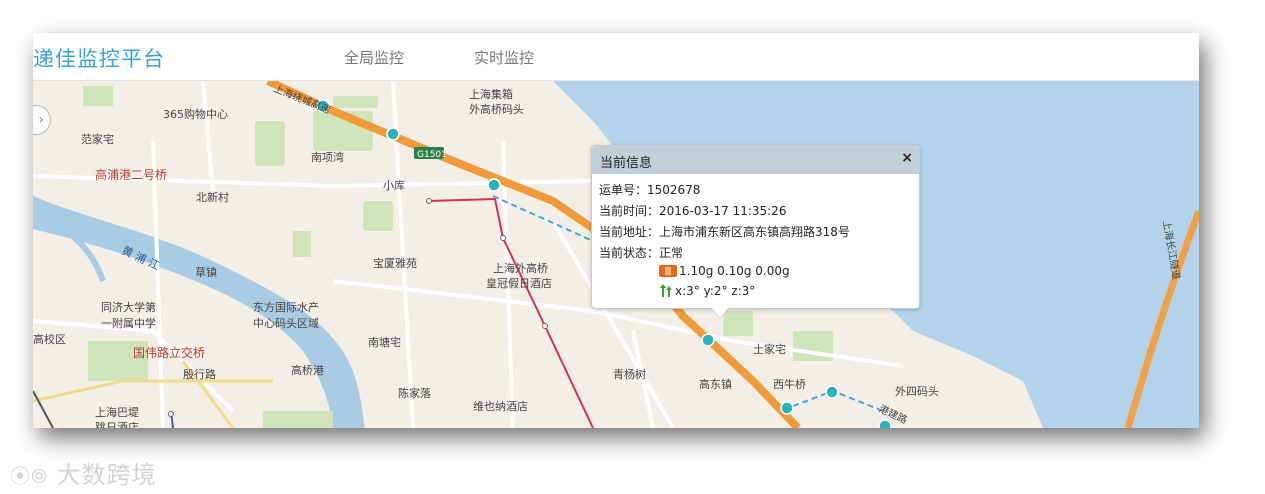 This screenshot has height=494, width=1265. Describe the element at coordinates (394, 185) in the screenshot. I see `map-label: 小库` at that location.